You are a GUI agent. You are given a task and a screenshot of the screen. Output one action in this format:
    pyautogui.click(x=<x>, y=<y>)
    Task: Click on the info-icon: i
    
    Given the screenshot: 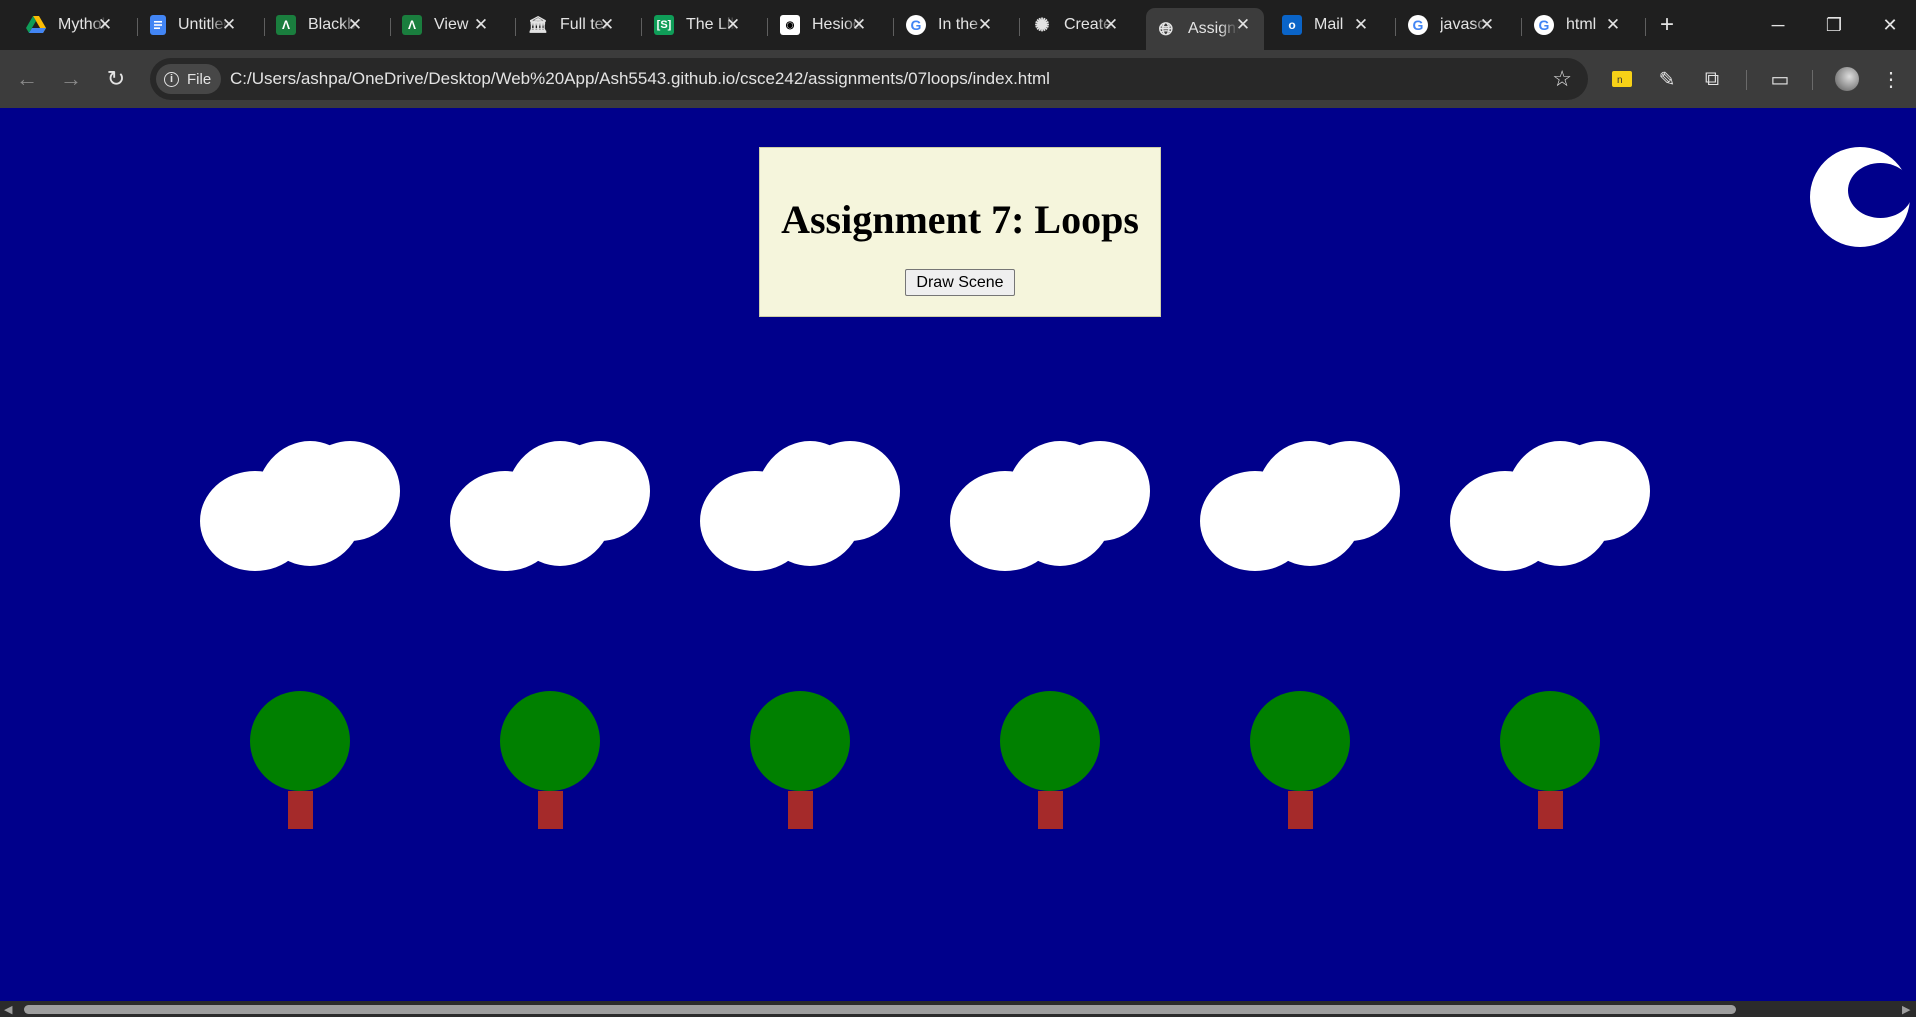 What is the action you would take?
    pyautogui.click(x=171, y=79)
    